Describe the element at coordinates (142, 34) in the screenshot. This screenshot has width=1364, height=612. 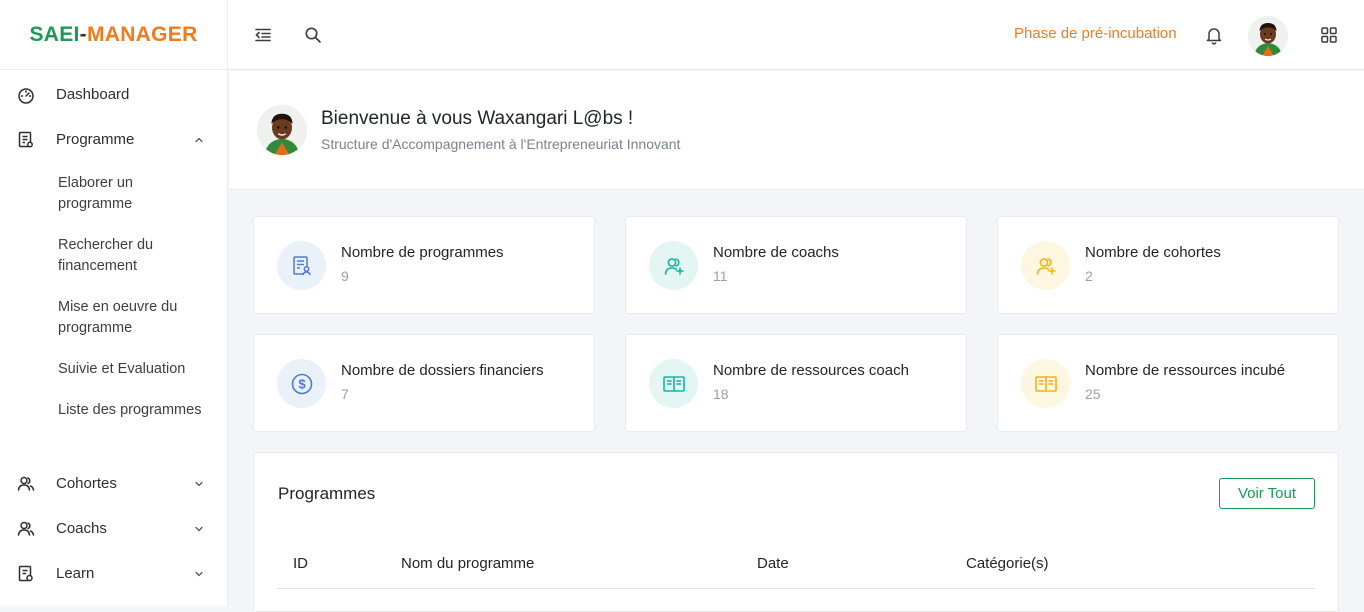
I see `logo-part2: MANAGER` at that location.